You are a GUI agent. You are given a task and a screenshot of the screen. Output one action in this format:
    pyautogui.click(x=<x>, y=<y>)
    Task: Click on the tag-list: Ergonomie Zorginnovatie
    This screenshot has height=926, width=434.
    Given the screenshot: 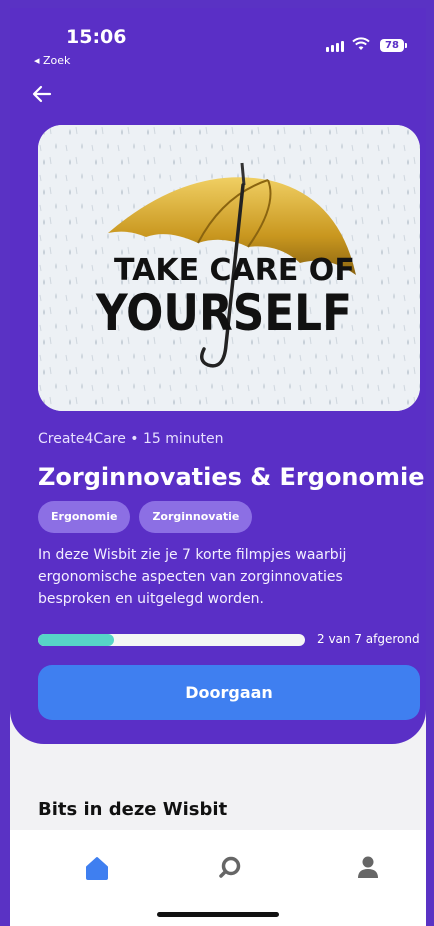 What is the action you would take?
    pyautogui.click(x=145, y=517)
    